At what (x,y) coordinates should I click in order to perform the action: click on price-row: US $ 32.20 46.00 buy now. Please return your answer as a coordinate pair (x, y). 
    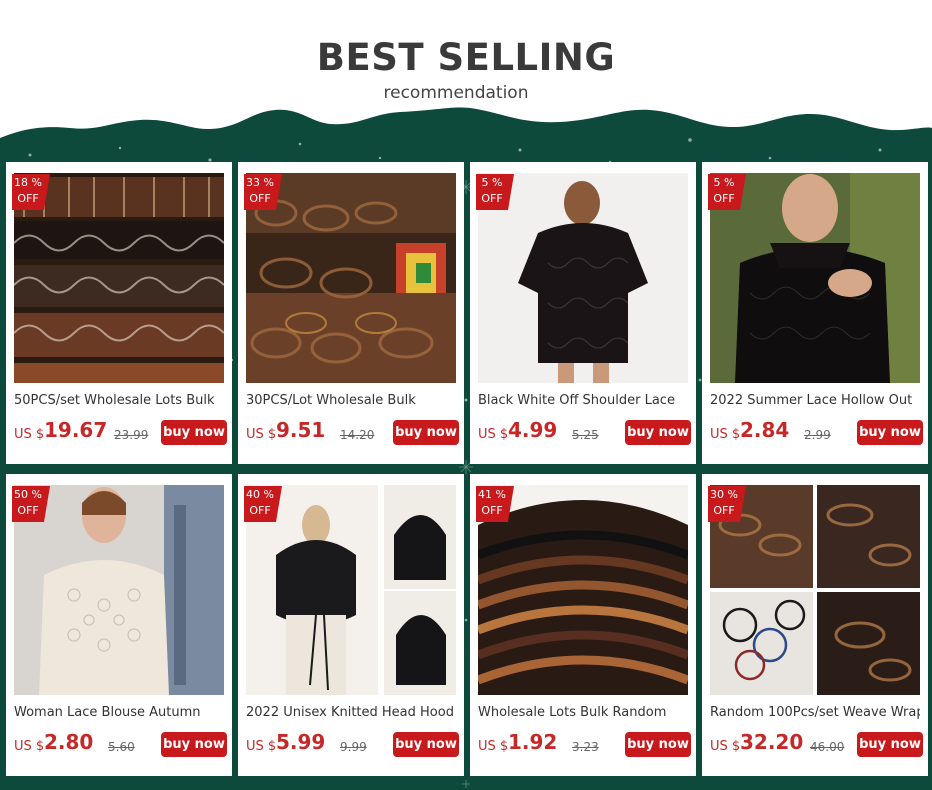
    Looking at the image, I should click on (816, 746).